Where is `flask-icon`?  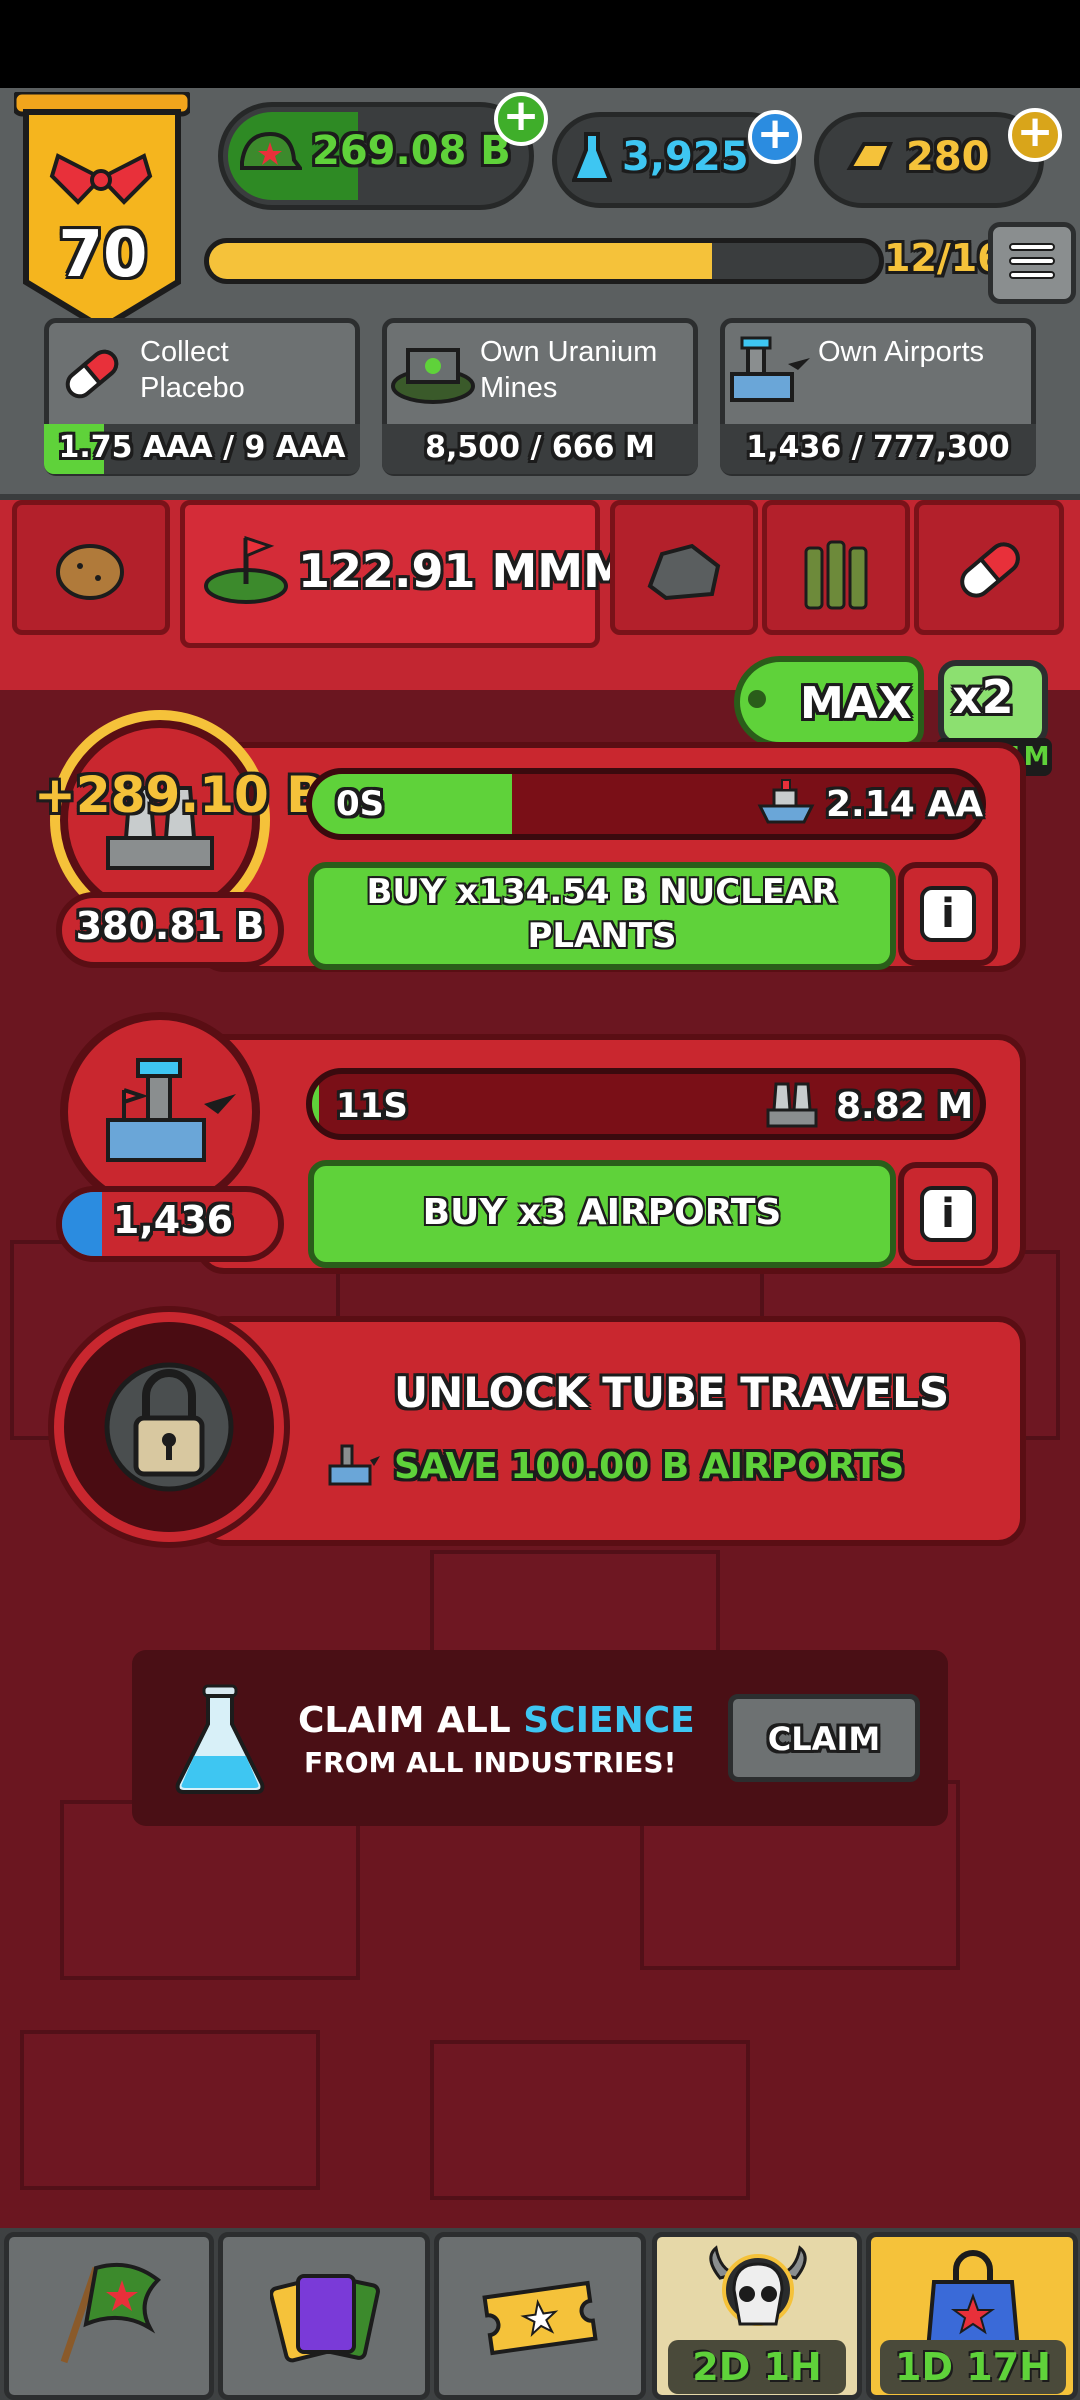 flask-icon is located at coordinates (592, 158).